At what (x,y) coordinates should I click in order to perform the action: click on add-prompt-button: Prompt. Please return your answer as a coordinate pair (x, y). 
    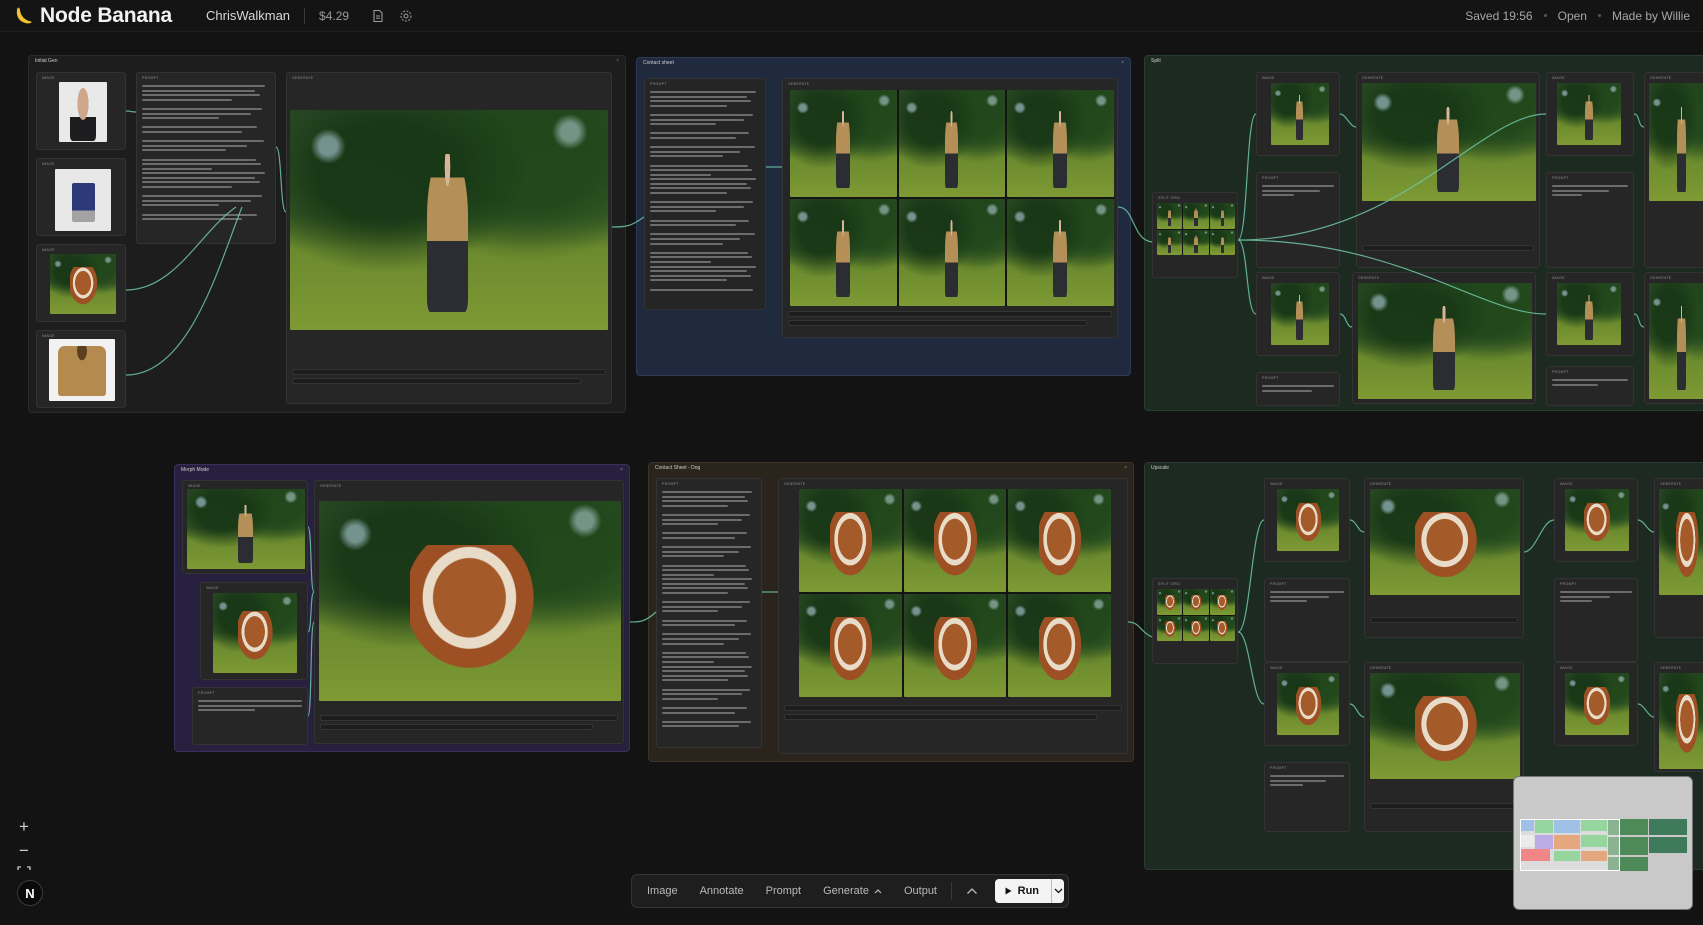
    Looking at the image, I should click on (783, 891).